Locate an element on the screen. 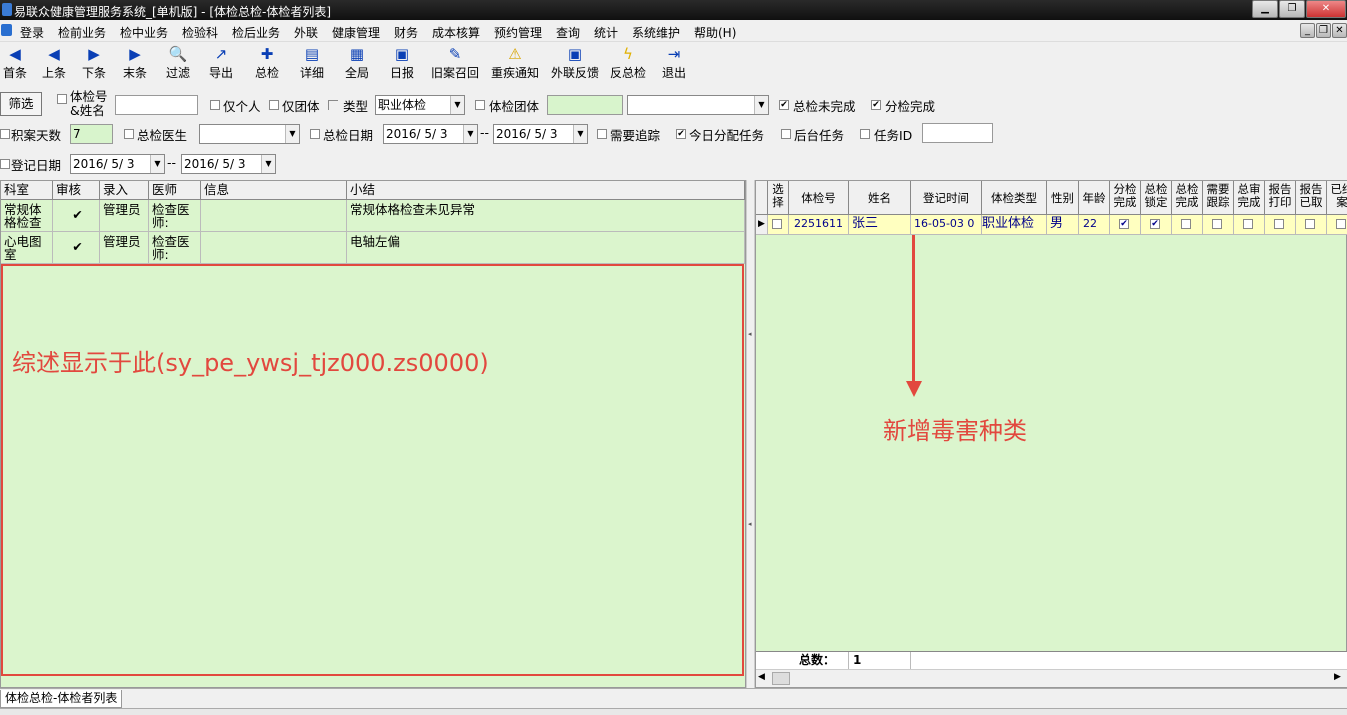 The height and width of the screenshot is (715, 1347). col-header-closed: 已结案 is located at coordinates (1337, 198).